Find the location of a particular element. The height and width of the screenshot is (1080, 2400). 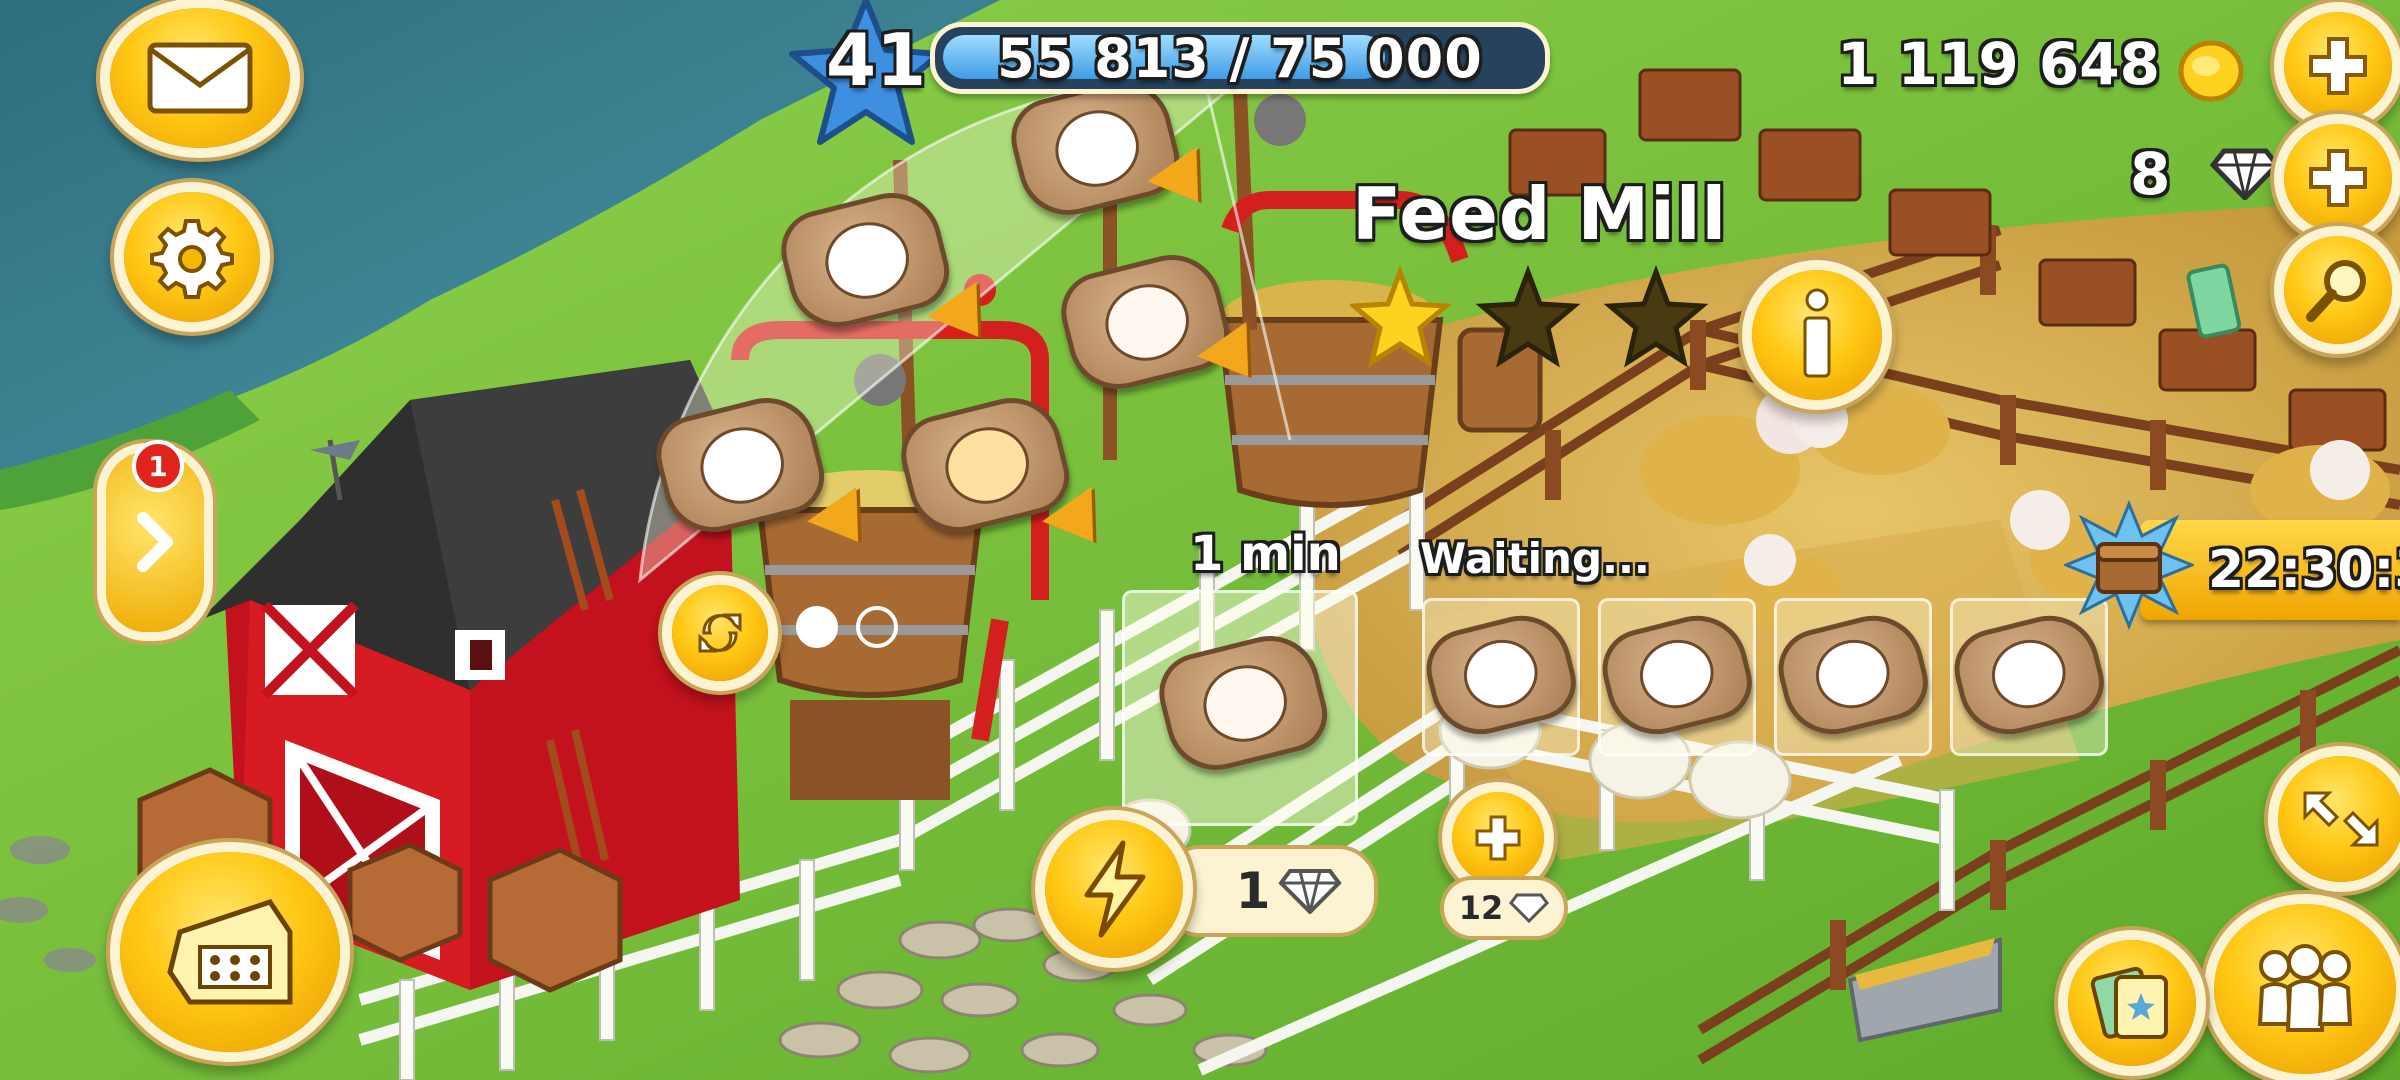

add-slot-cost-value: 12 is located at coordinates (1481, 908).